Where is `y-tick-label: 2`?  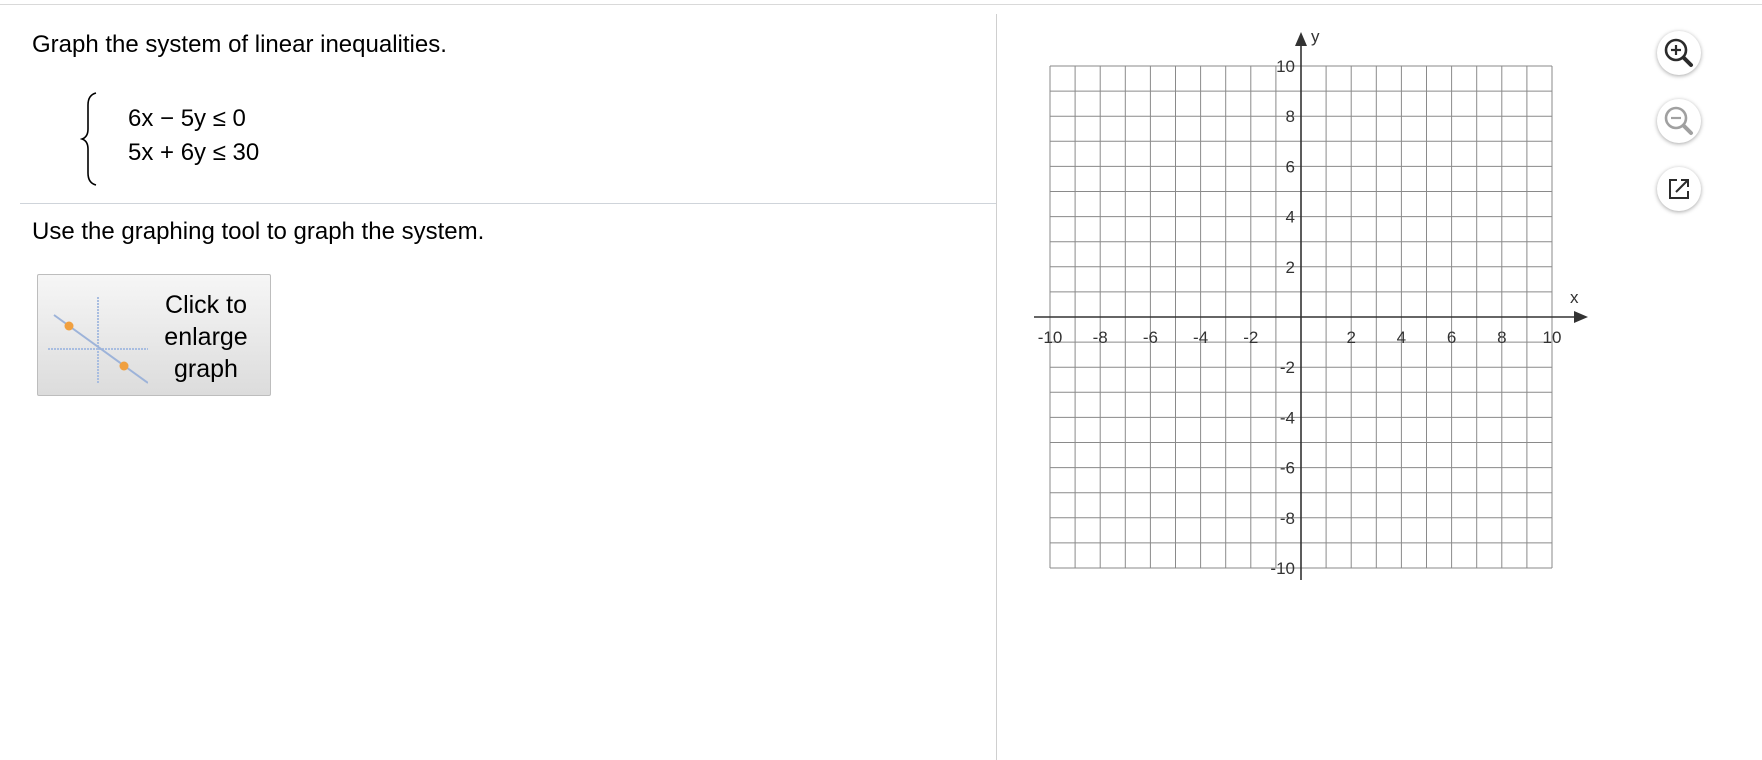
y-tick-label: 2 is located at coordinates (1290, 267).